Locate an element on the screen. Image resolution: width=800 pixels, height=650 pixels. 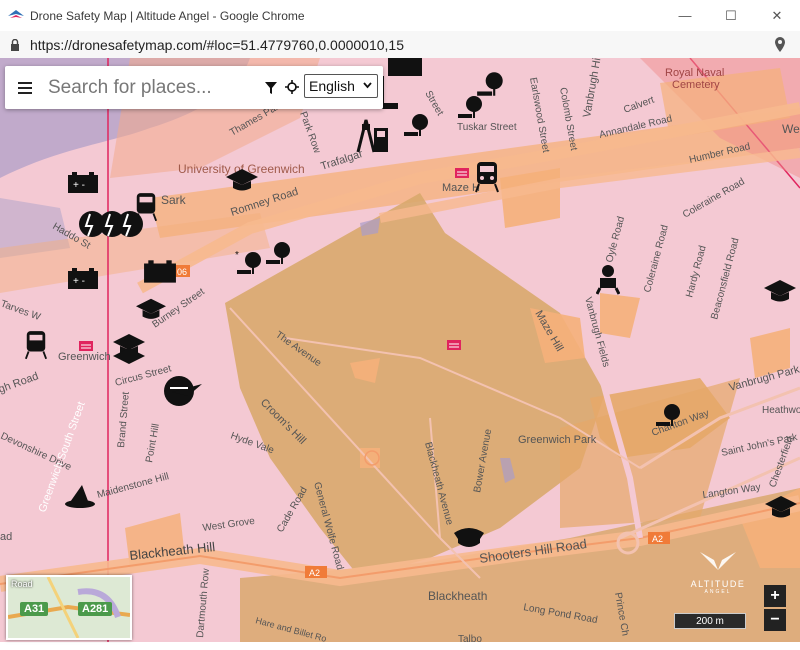
minimap-road-layer: Road A31 A281 is located at coordinates (69, 607).